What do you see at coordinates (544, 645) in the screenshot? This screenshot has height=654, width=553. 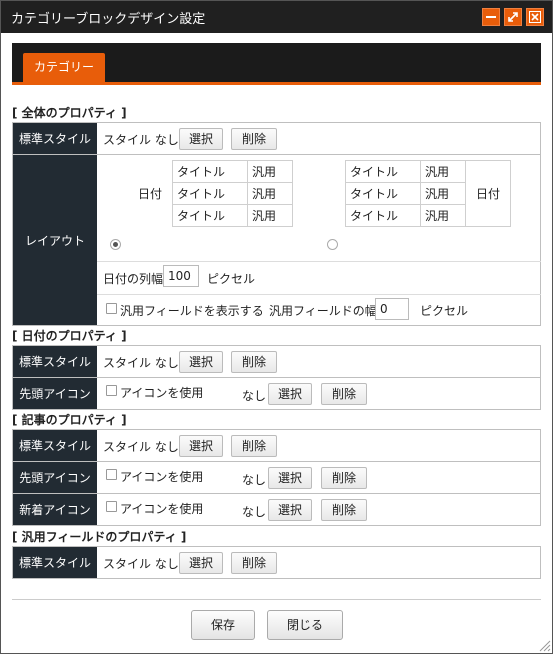 I see `resize-grip-icon` at bounding box center [544, 645].